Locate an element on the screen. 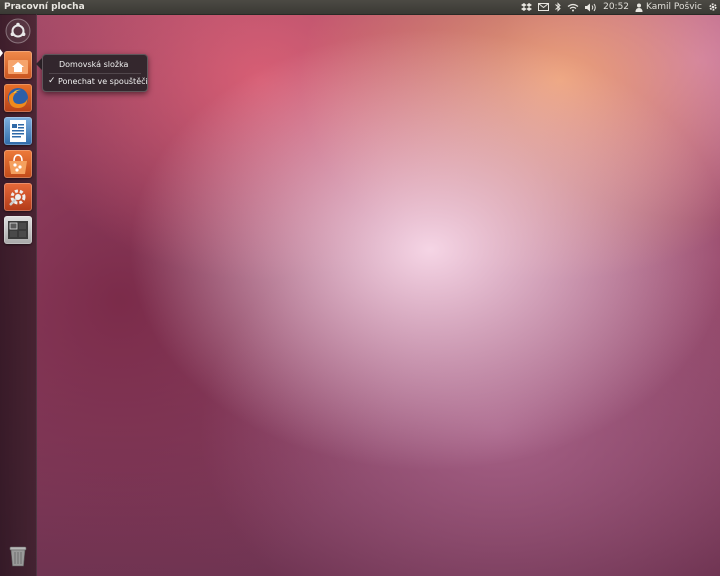 The image size is (720, 576). workspace-icon is located at coordinates (18, 230).